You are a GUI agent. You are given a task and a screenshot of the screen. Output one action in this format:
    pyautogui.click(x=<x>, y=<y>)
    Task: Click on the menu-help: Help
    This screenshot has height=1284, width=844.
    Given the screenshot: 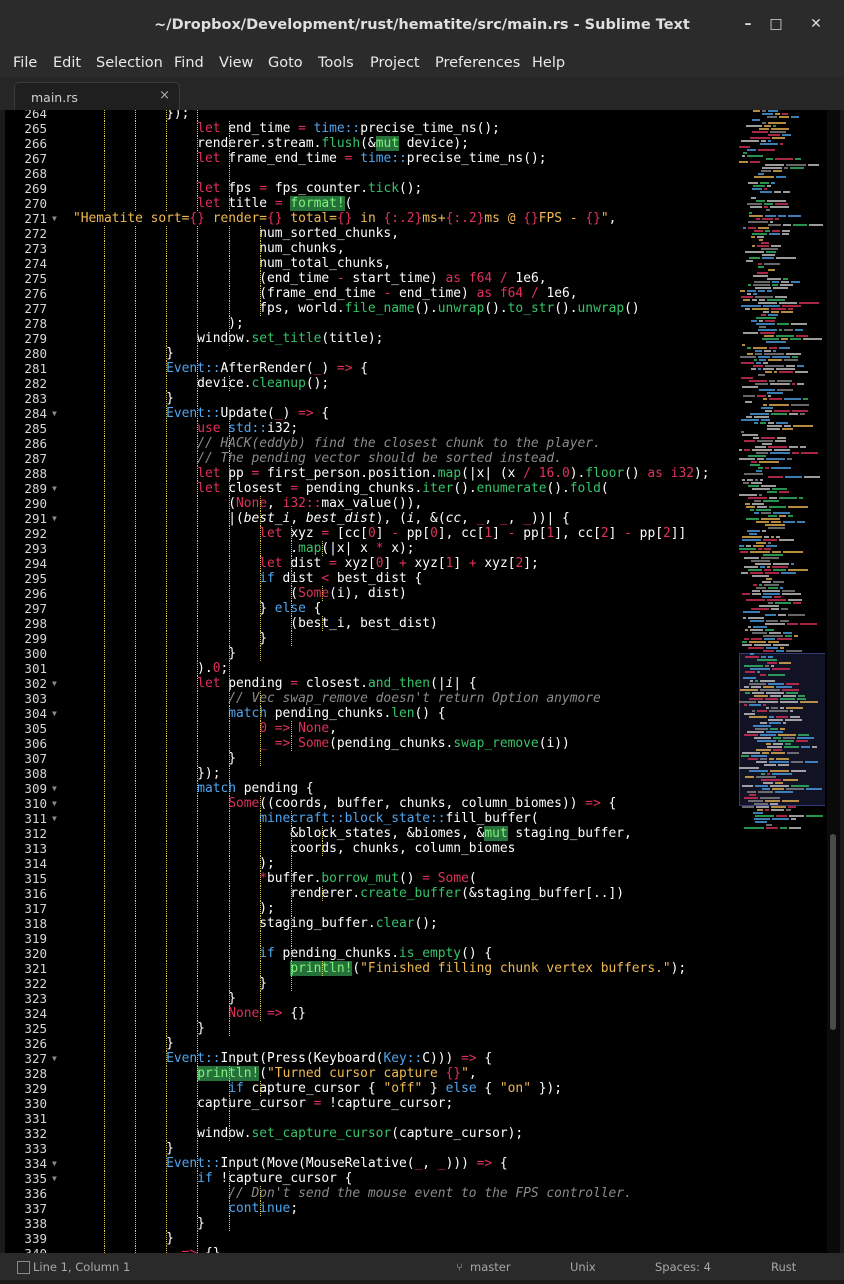 What is the action you would take?
    pyautogui.click(x=548, y=63)
    